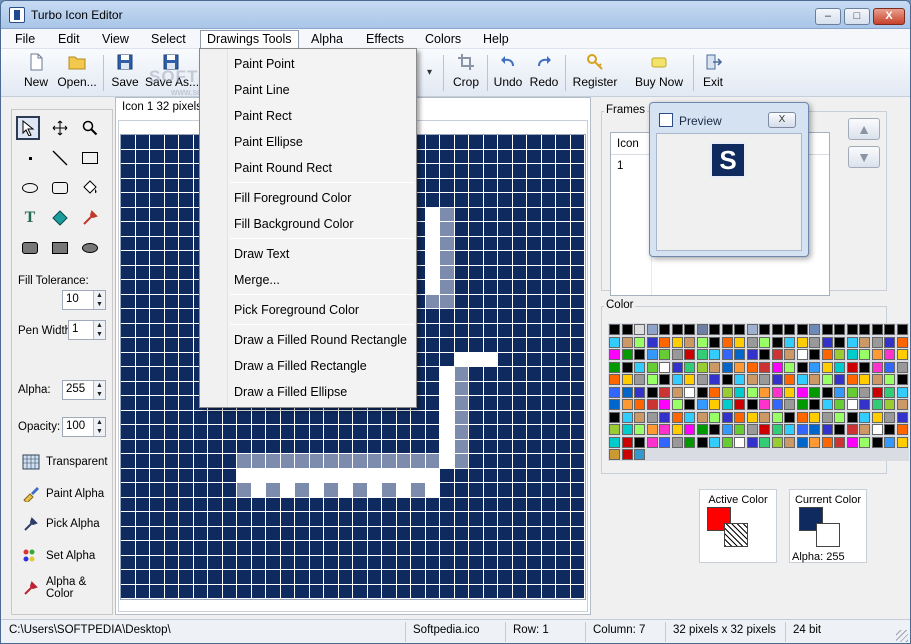 This screenshot has height=644, width=911. I want to click on spinner-arrows-icon: ▲ ▼, so click(99, 330).